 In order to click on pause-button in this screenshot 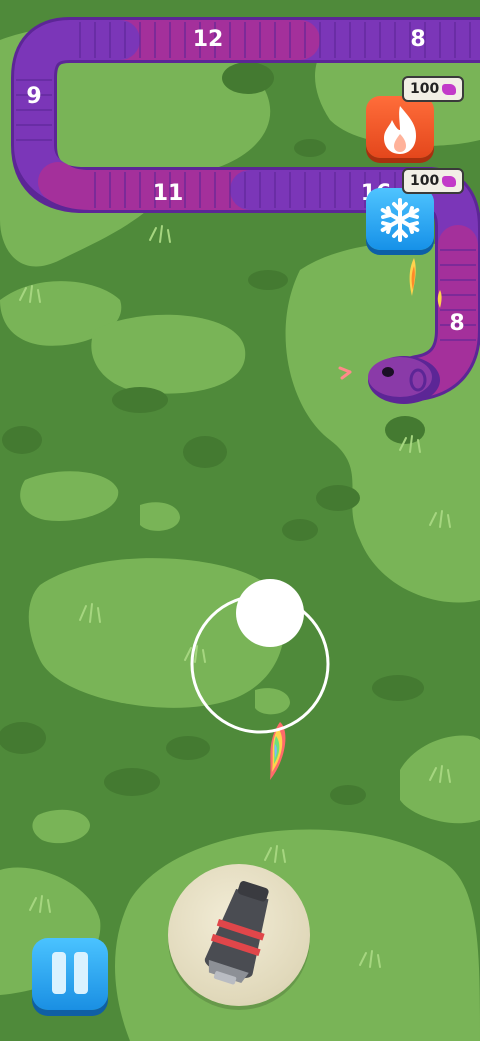, I will do `click(70, 974)`.